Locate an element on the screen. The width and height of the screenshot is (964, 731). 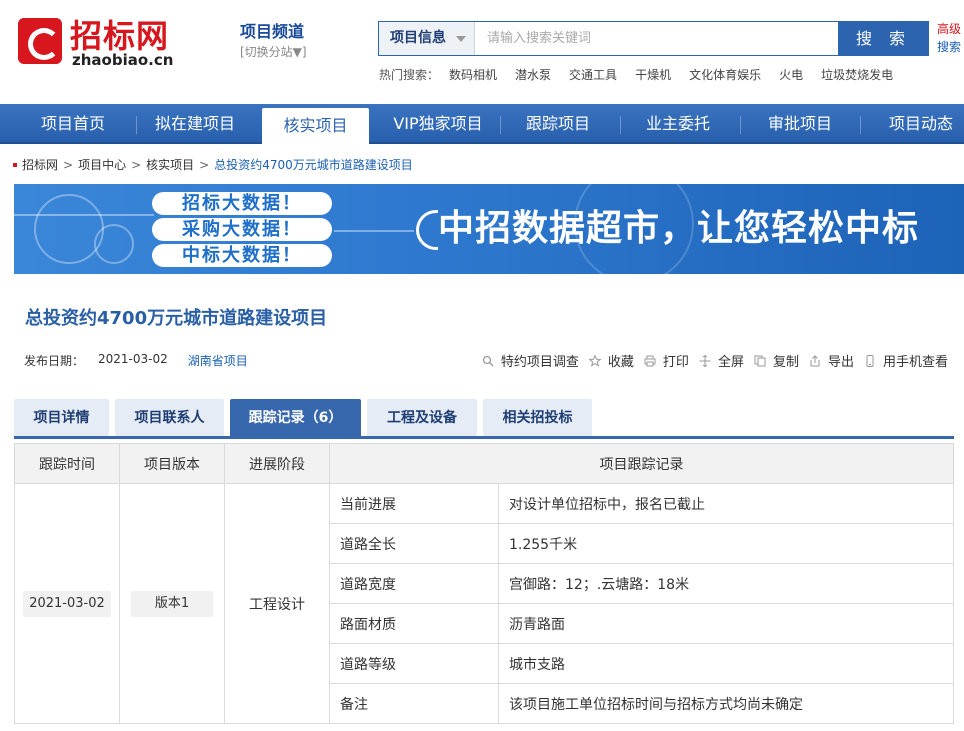
site-logo: 招标网 zhaobiao.cn is located at coordinates (106, 43).